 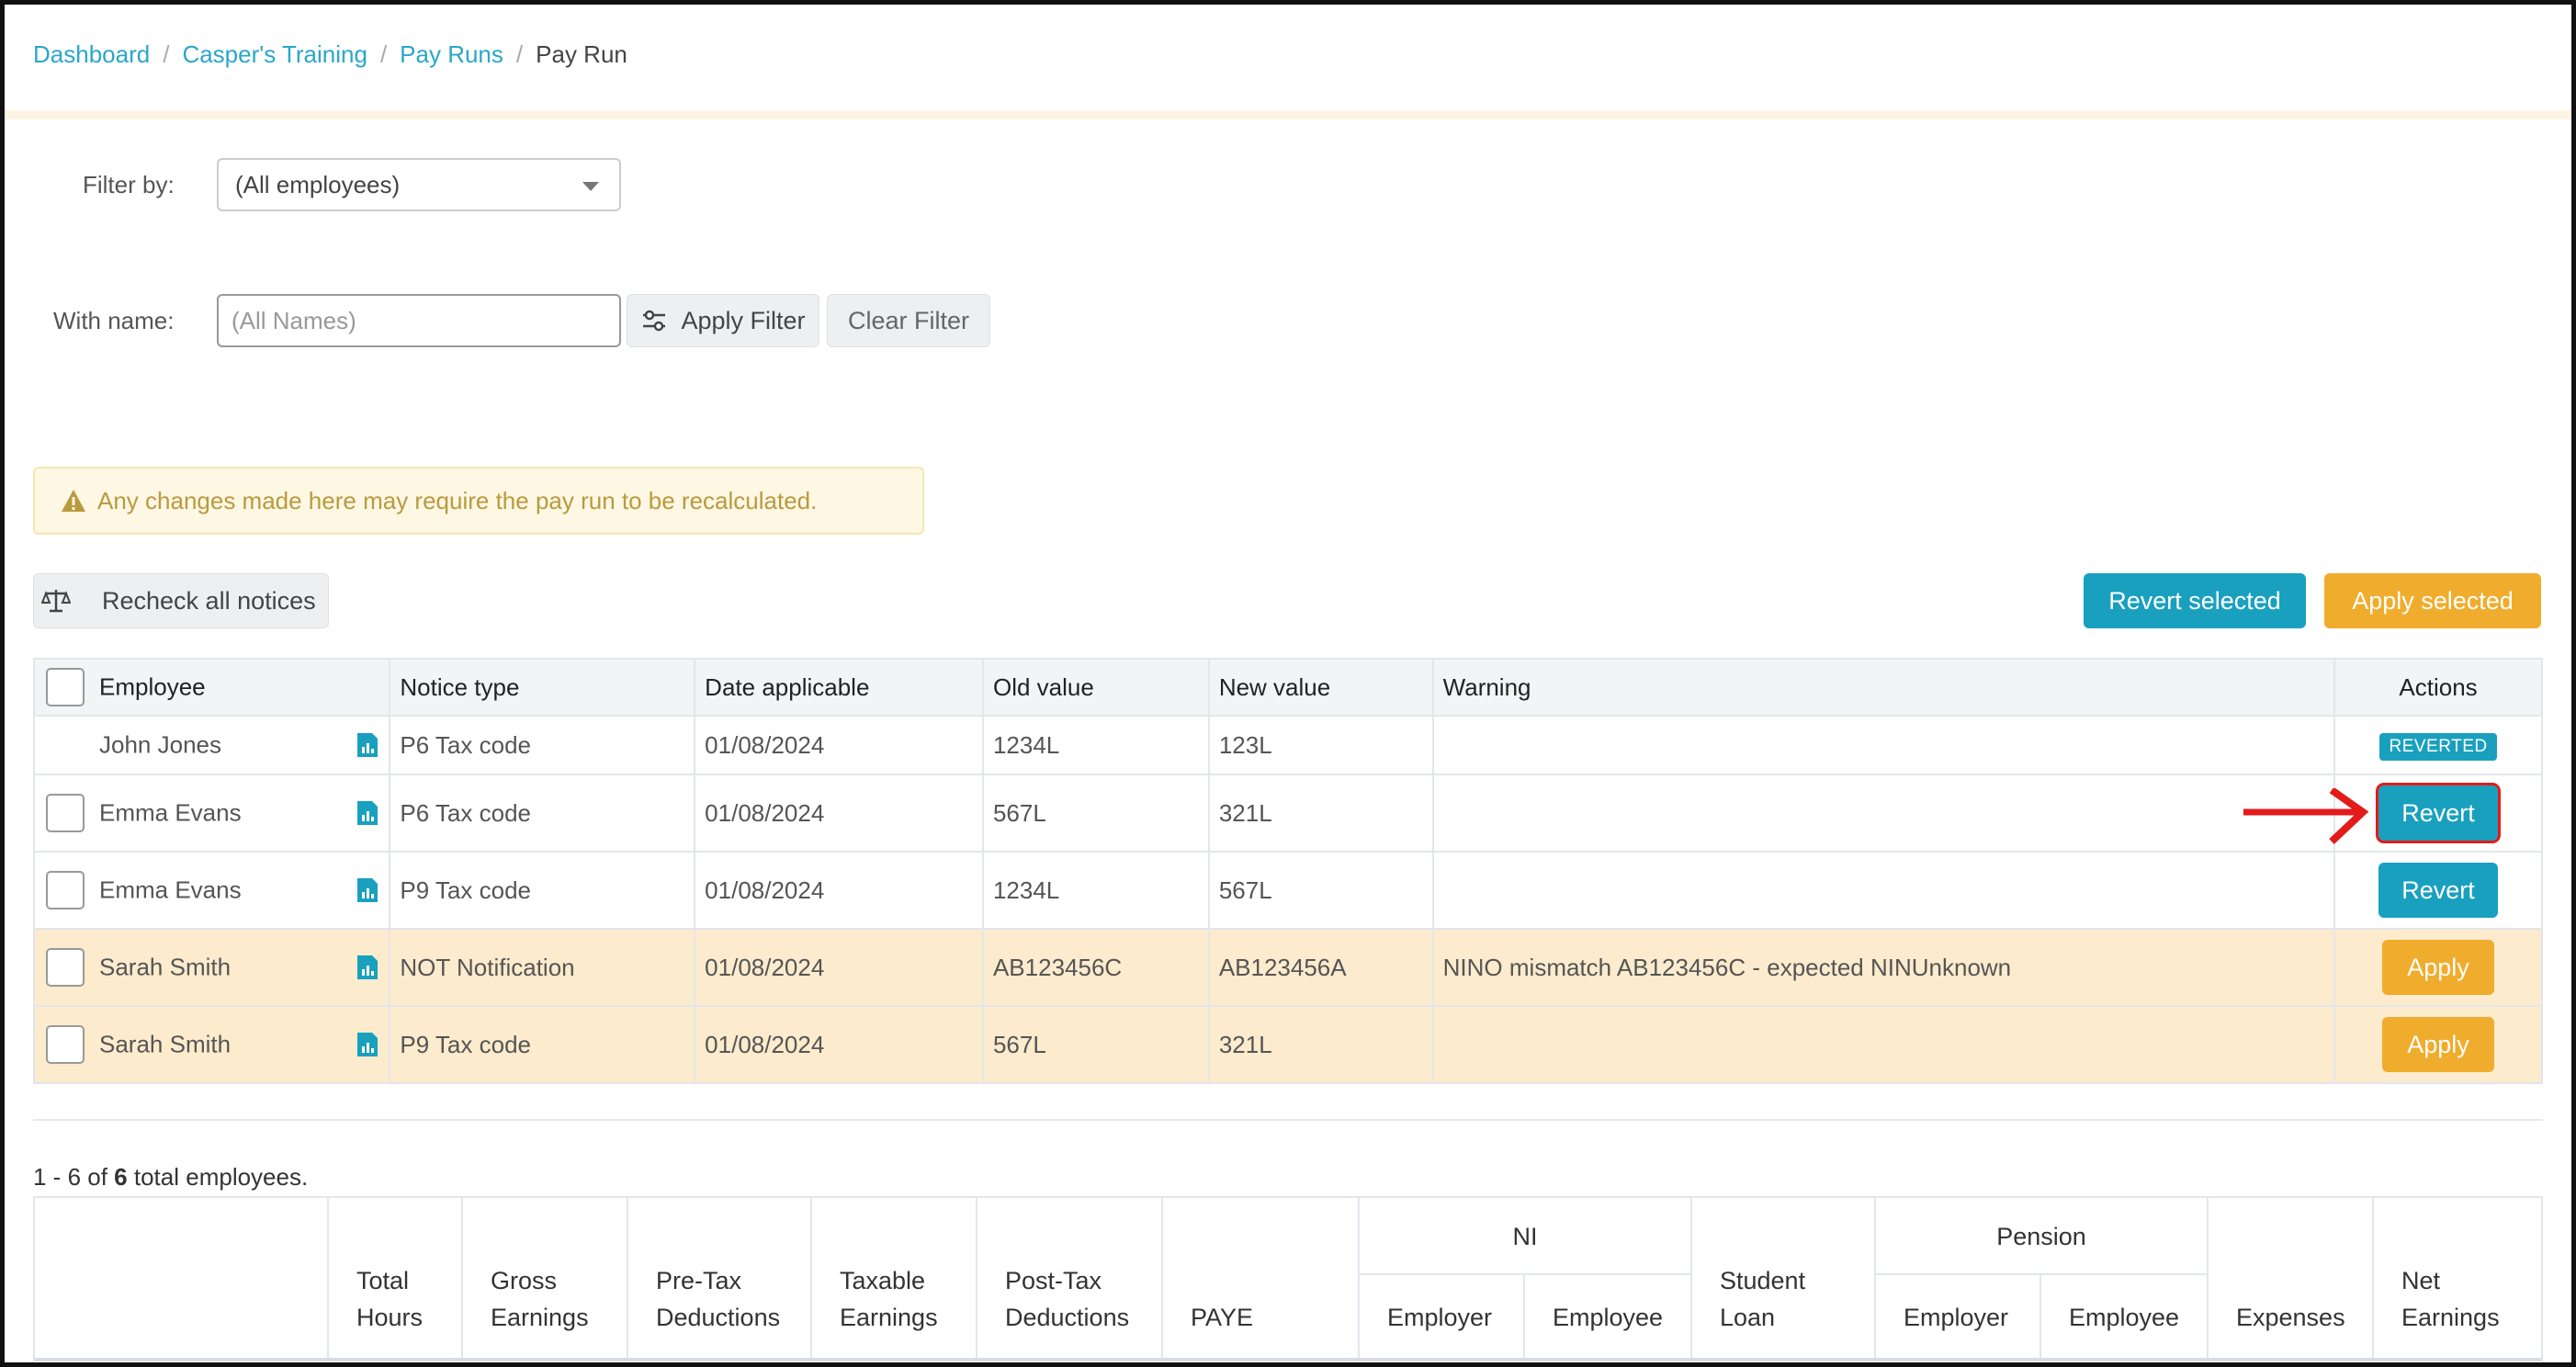 I want to click on header-post-tax-deductions: Post-Tax Deductions, so click(x=1068, y=1279).